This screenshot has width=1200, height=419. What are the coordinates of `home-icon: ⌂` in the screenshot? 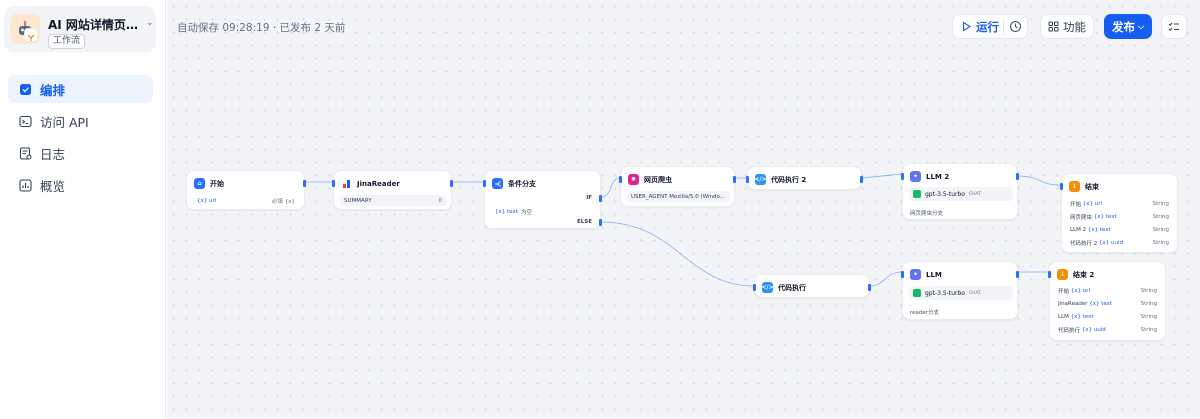 It's located at (199, 183).